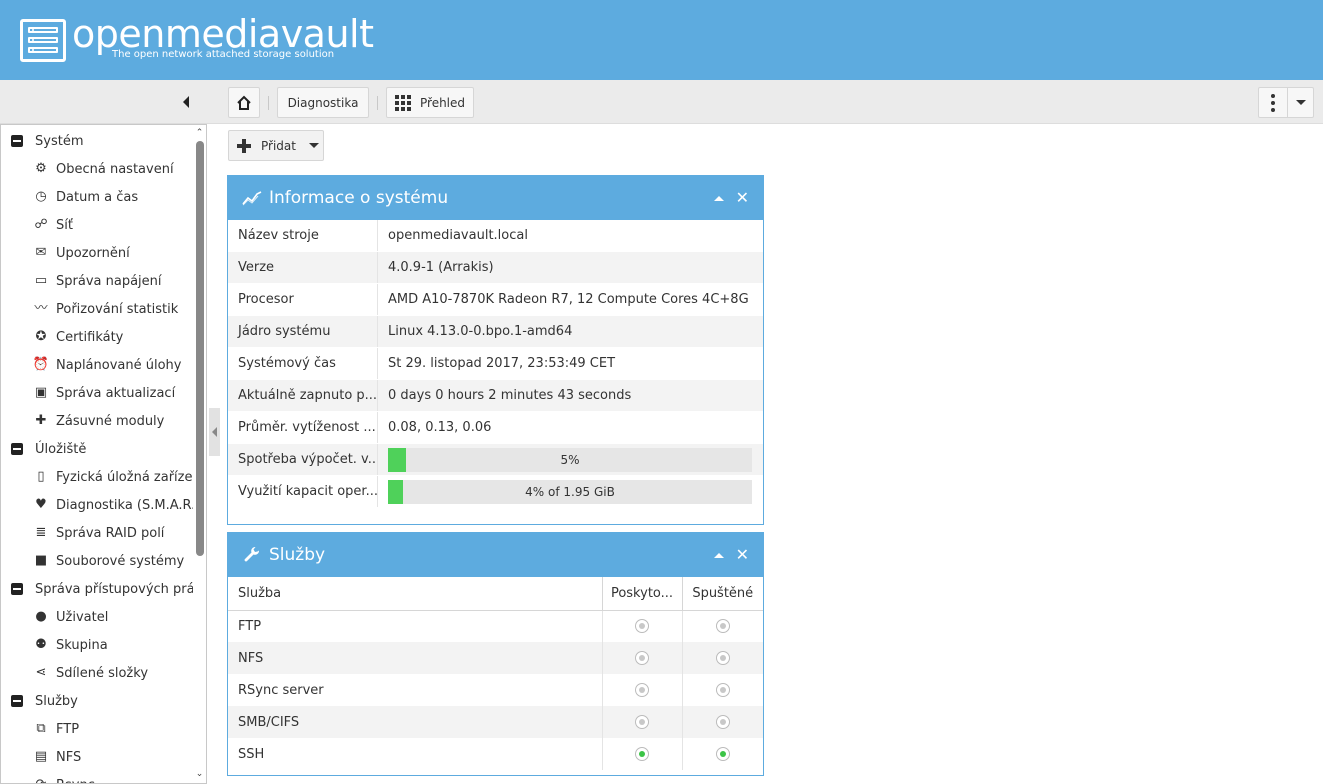 Image resolution: width=1323 pixels, height=784 pixels. I want to click on vertical-dots-icon, so click(1273, 102).